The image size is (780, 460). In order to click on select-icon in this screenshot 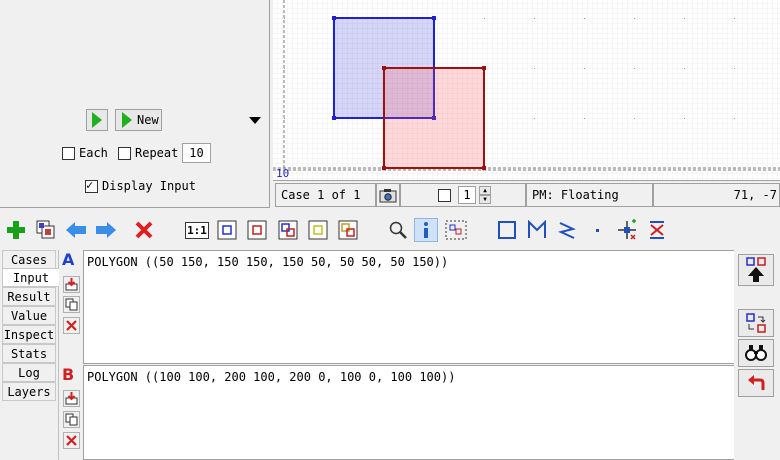, I will do `click(456, 230)`.